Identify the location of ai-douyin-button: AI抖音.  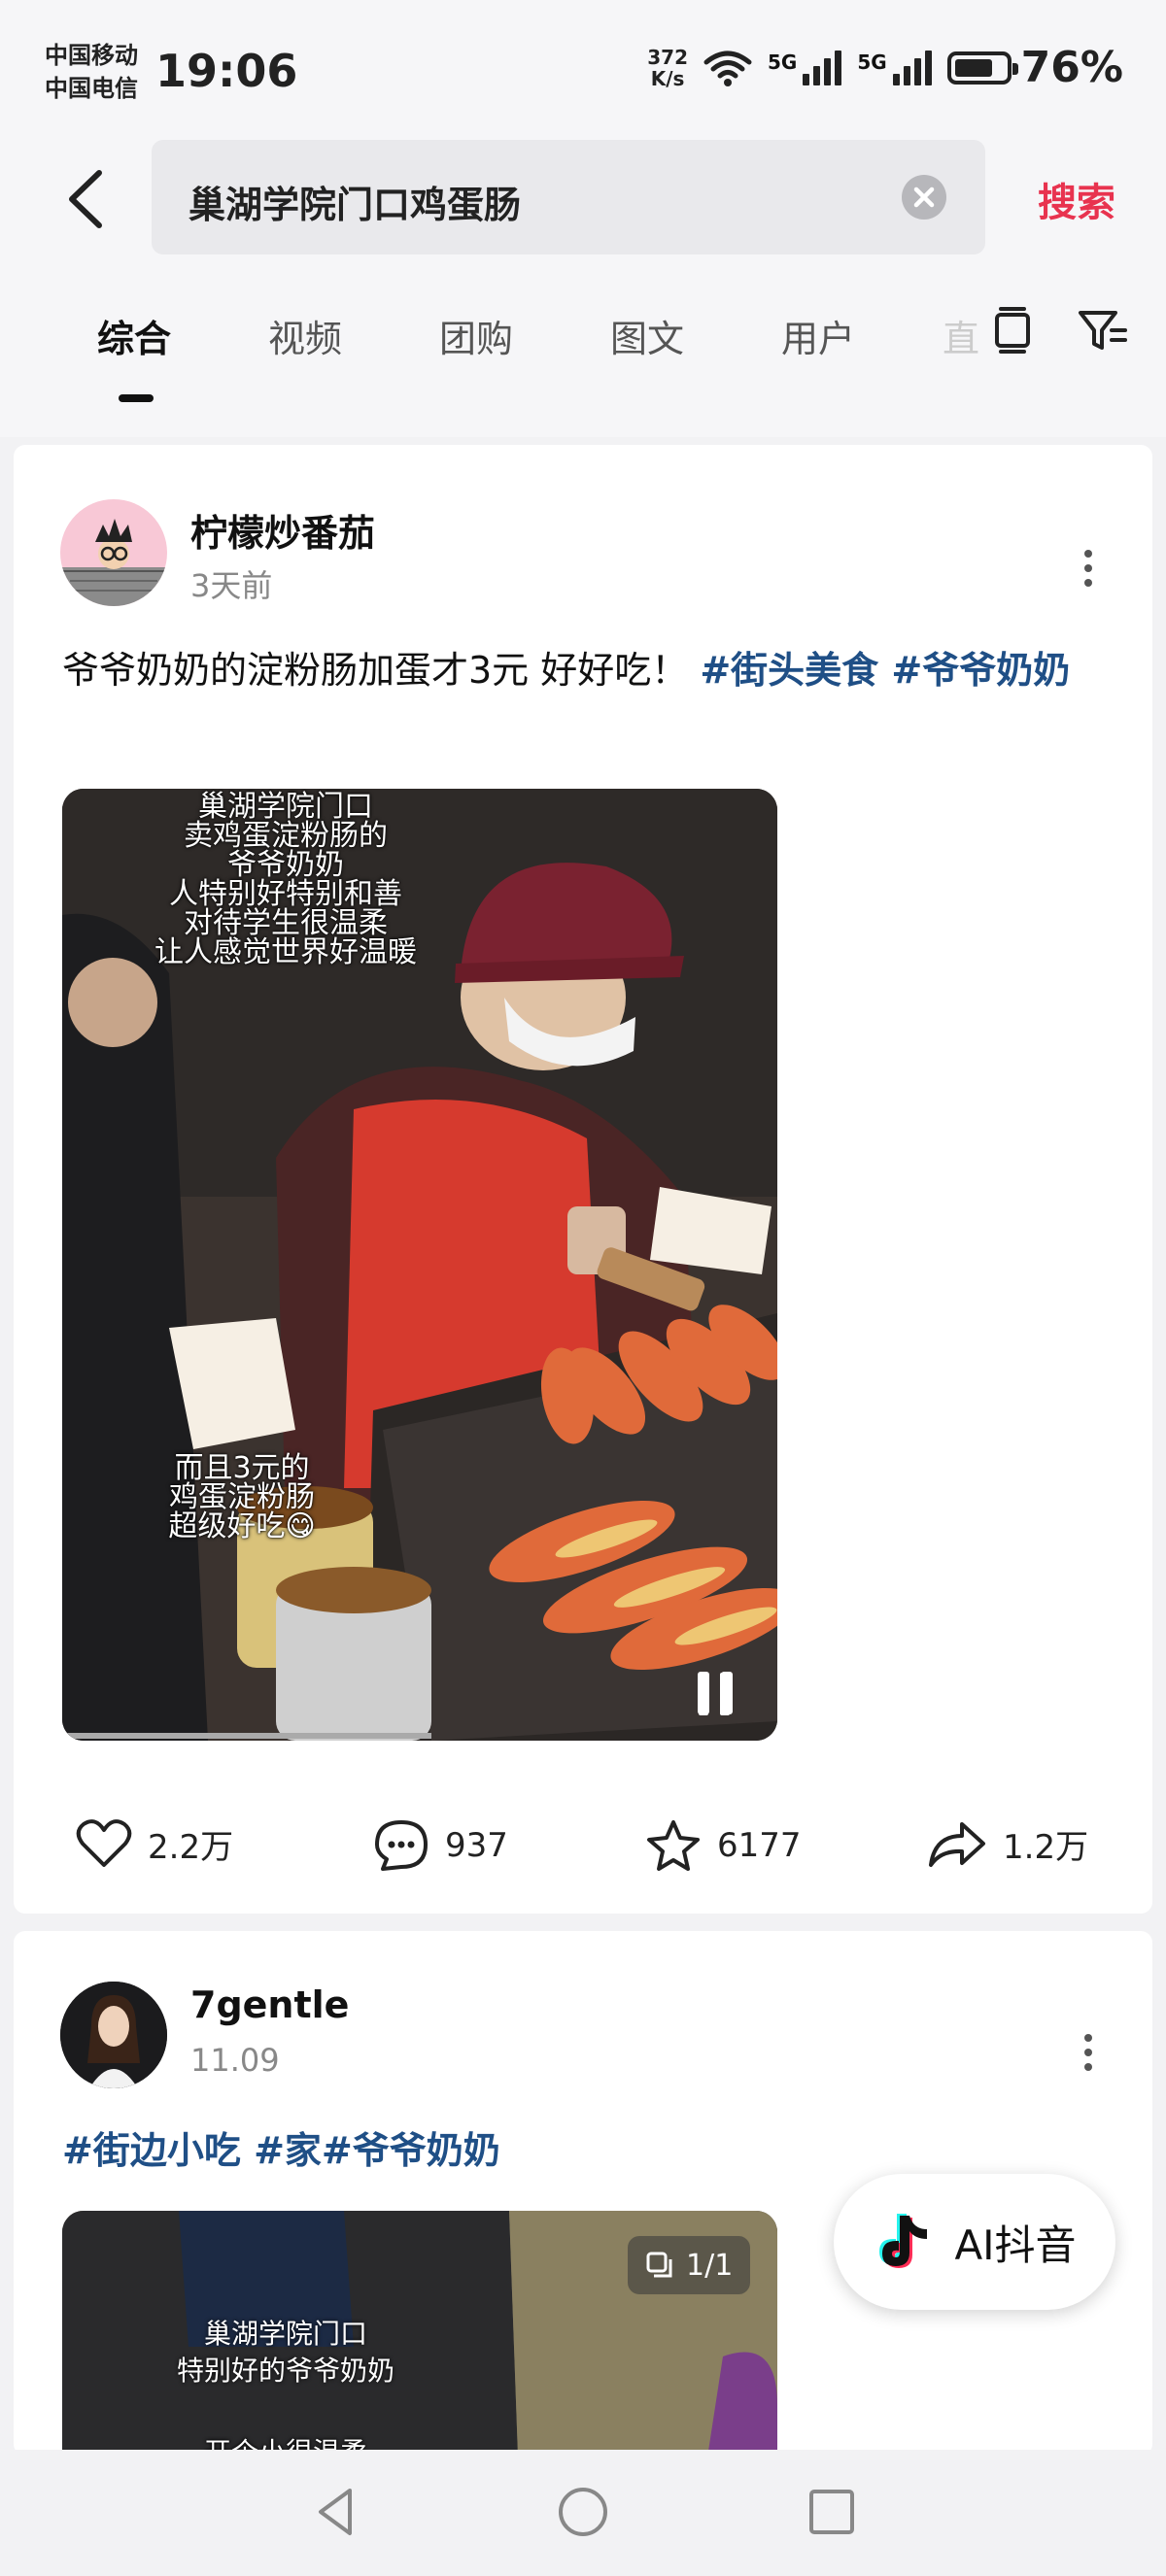
(974, 2242).